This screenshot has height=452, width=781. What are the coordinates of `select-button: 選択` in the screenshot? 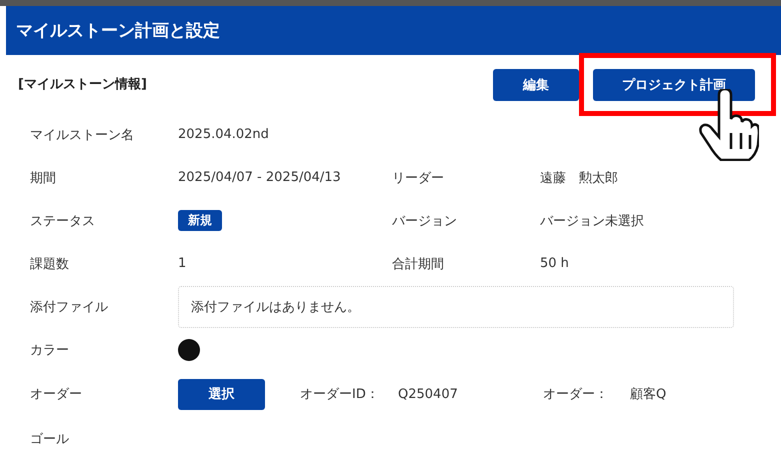 It's located at (221, 394).